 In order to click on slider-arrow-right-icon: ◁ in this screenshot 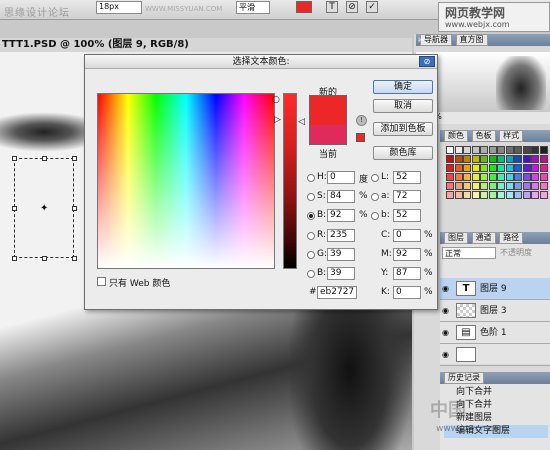, I will do `click(301, 122)`.